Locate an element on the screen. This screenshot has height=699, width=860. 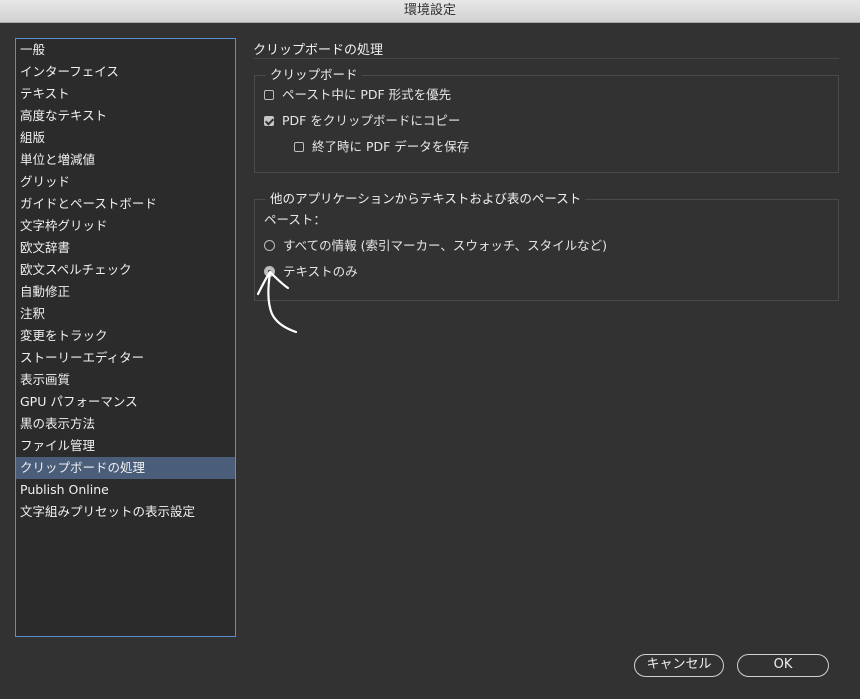
sidebar-item-gpu-performance: GPU パフォーマンス is located at coordinates (125, 402).